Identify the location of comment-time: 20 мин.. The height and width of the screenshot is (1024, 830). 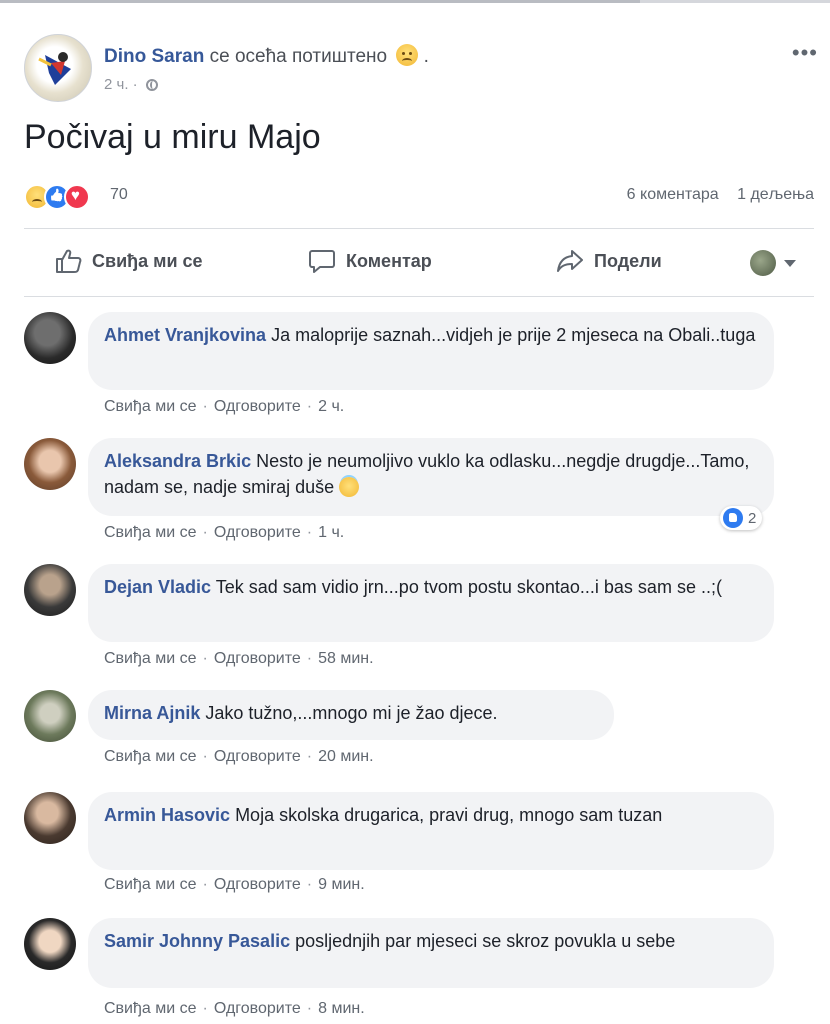
(345, 756).